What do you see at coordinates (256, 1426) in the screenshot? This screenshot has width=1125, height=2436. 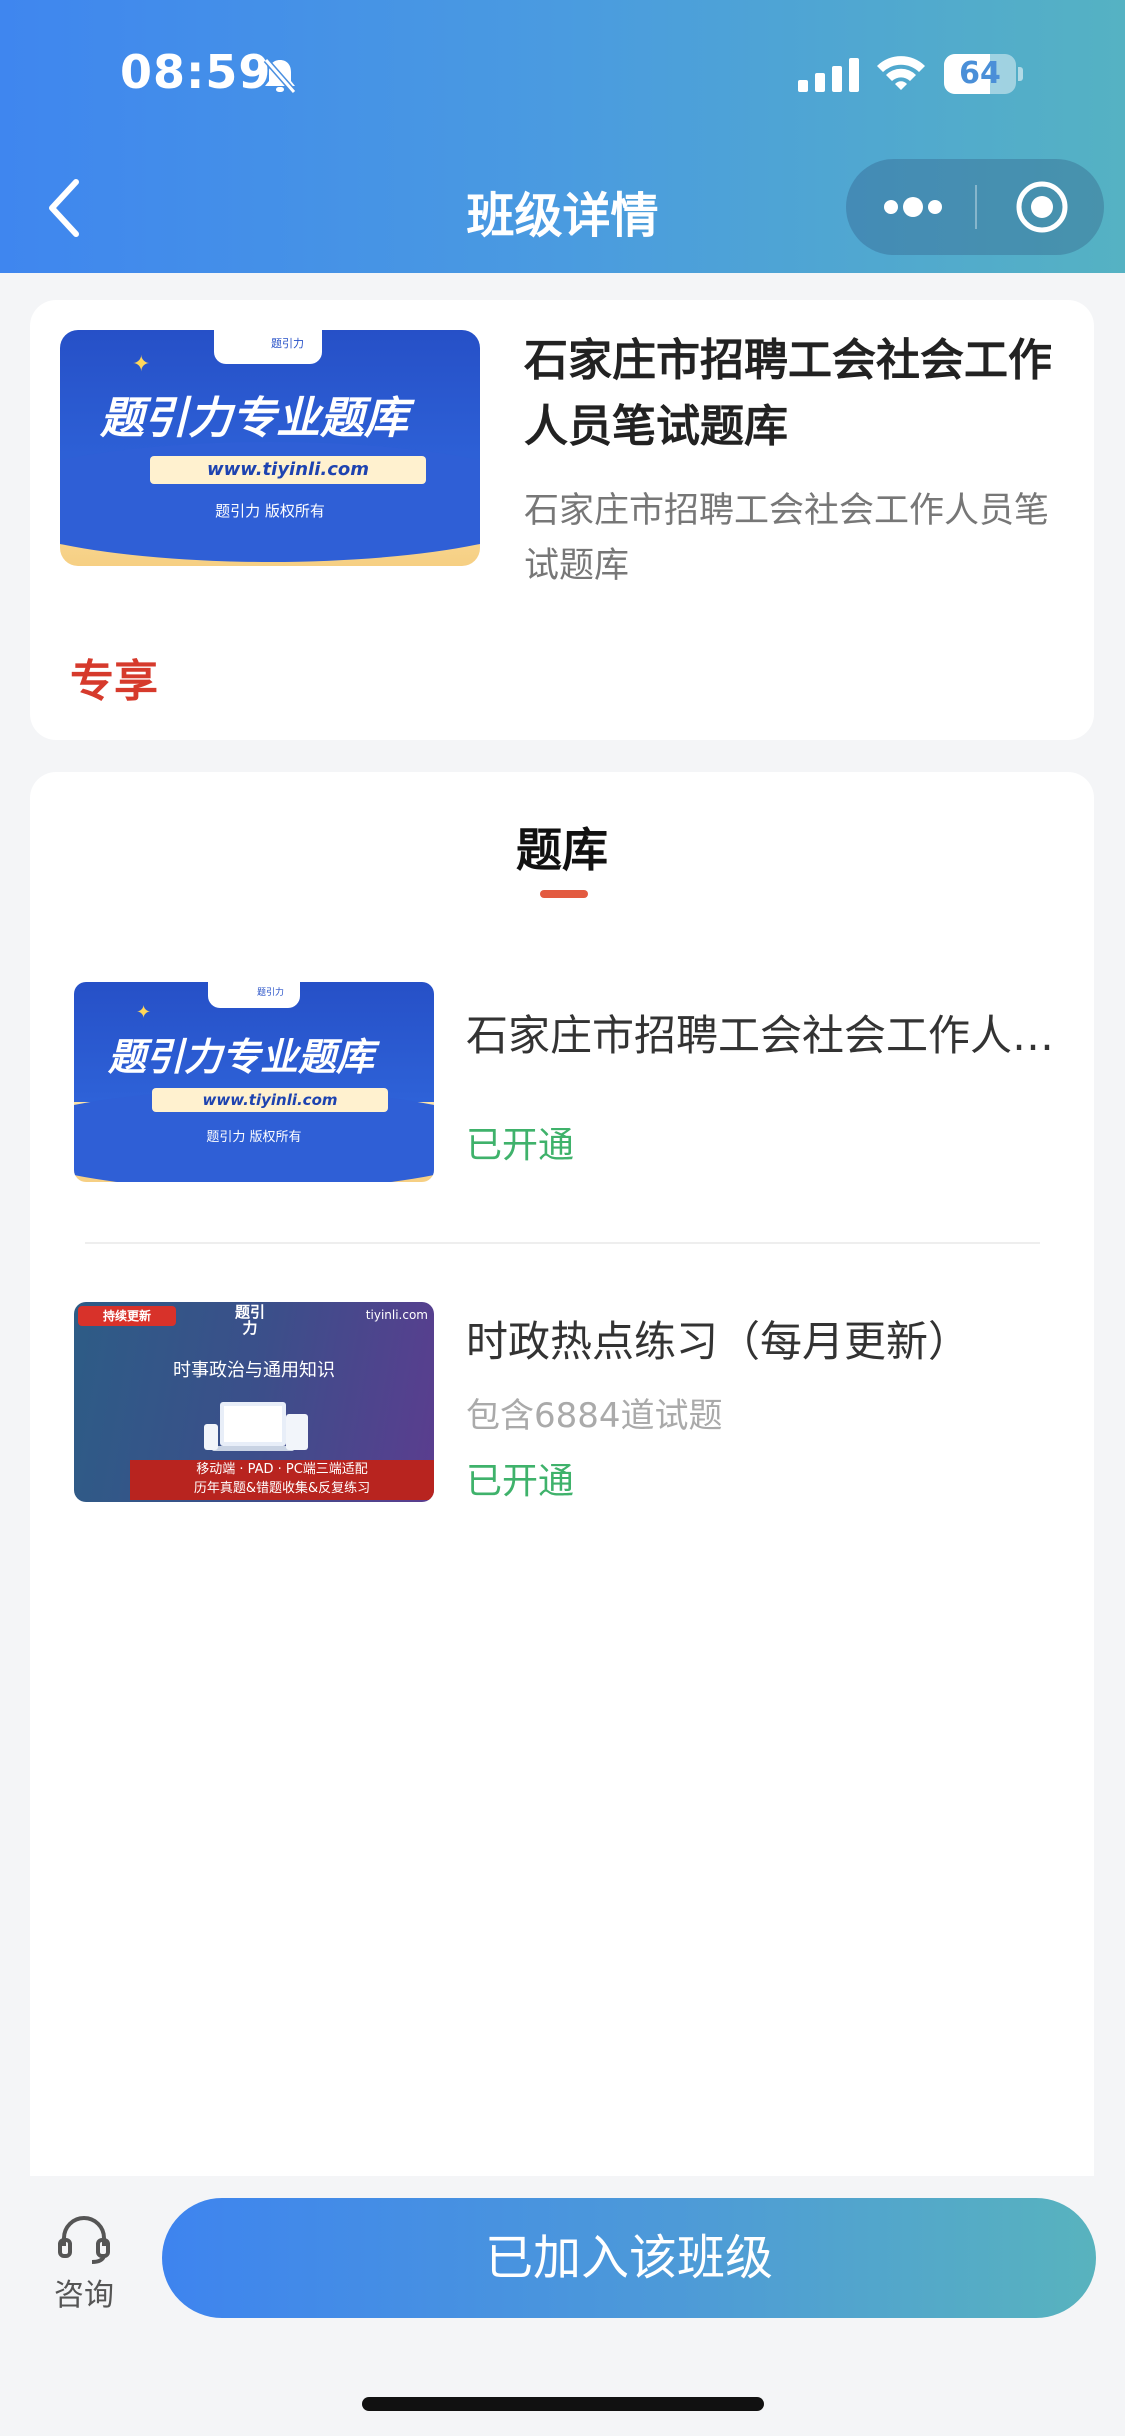 I see `devices-illustration` at bounding box center [256, 1426].